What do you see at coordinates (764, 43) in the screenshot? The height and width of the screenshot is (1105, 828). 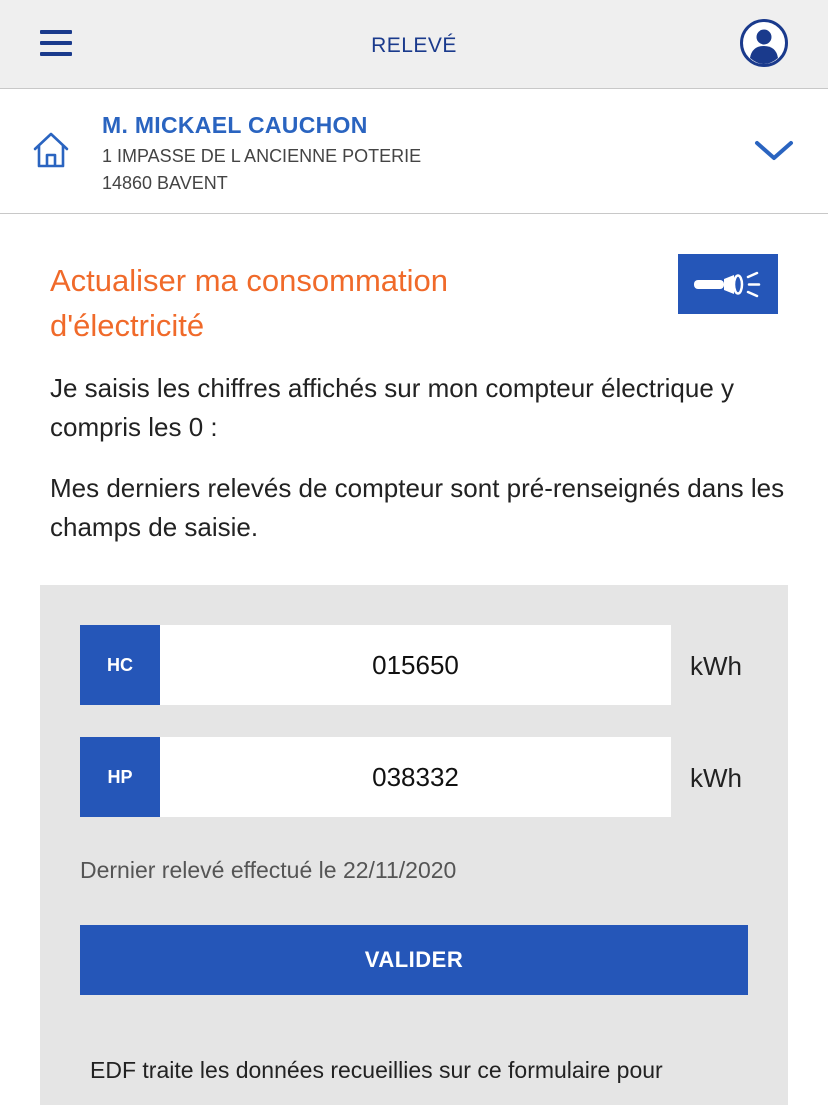 I see `user-account-icon` at bounding box center [764, 43].